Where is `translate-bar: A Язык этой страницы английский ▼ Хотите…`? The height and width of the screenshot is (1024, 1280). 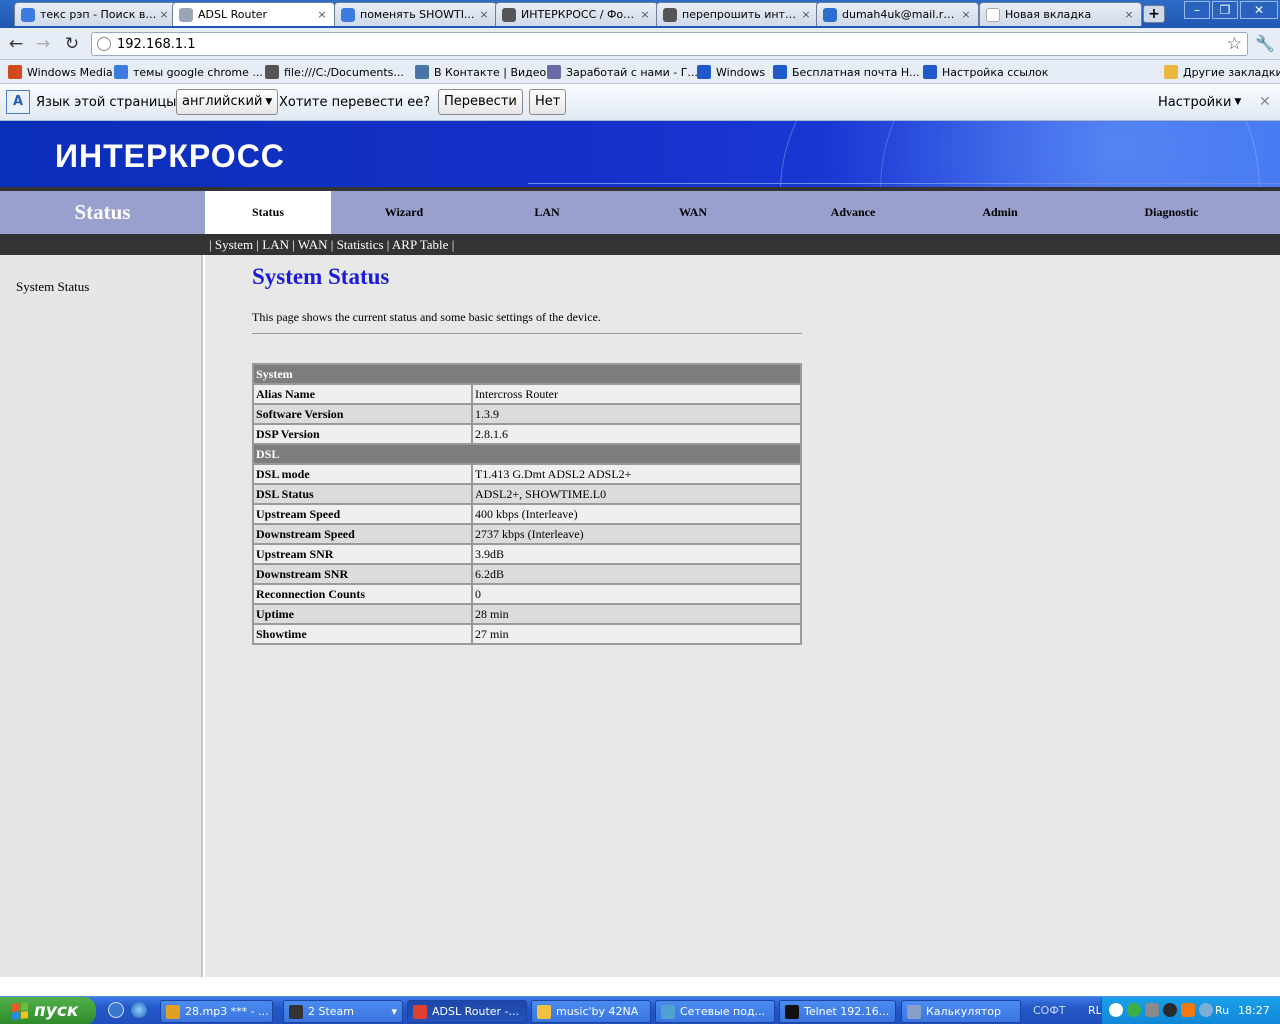 translate-bar: A Язык этой страницы английский ▼ Хотите… is located at coordinates (640, 102).